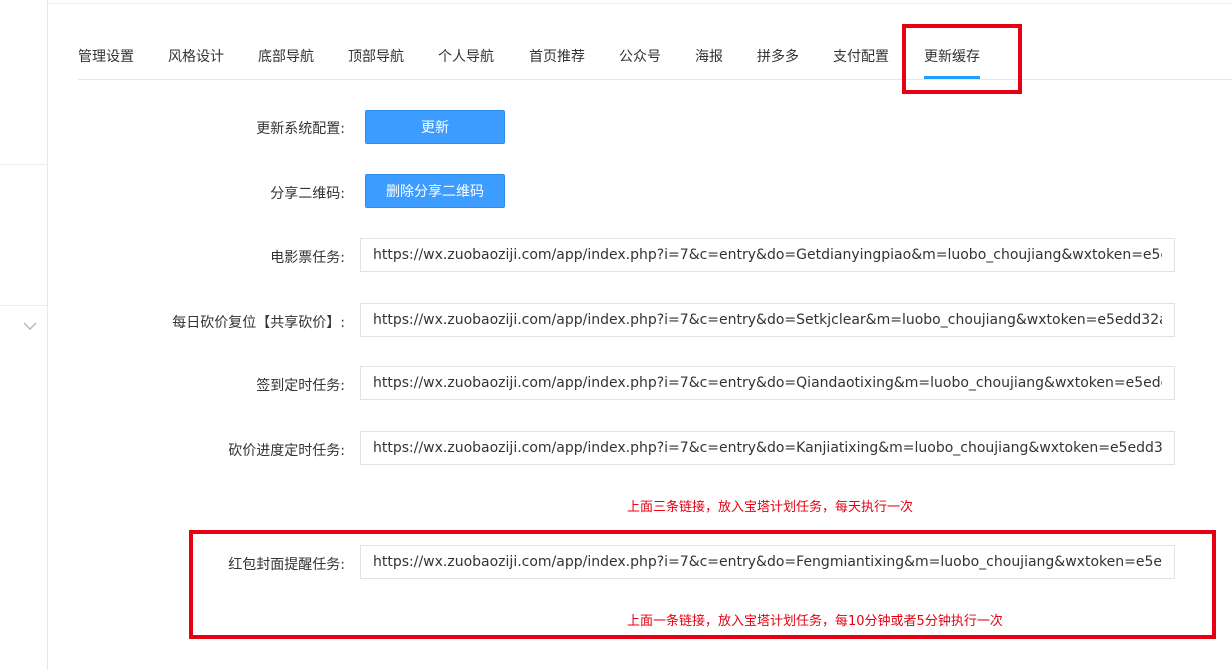 The width and height of the screenshot is (1232, 670). What do you see at coordinates (770, 507) in the screenshot?
I see `daily-schedule-note: 上面三条链接，放入宝塔计划任务，每天执行一次` at bounding box center [770, 507].